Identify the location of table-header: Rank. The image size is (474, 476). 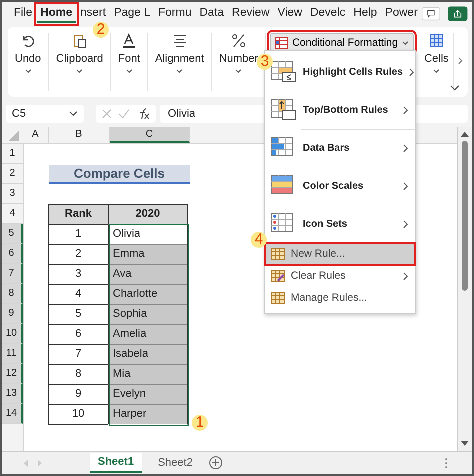
(78, 214).